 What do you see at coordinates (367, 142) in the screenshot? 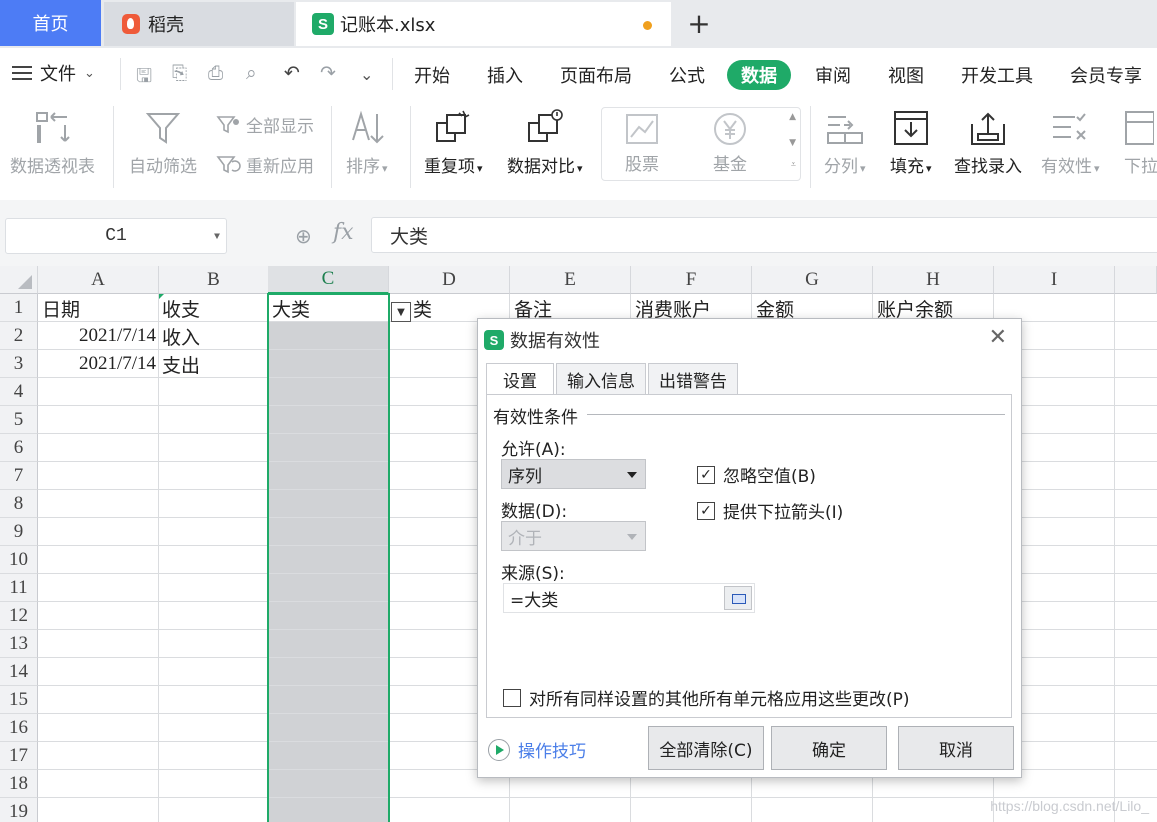
I see `sort-button: 排序 ▾` at bounding box center [367, 142].